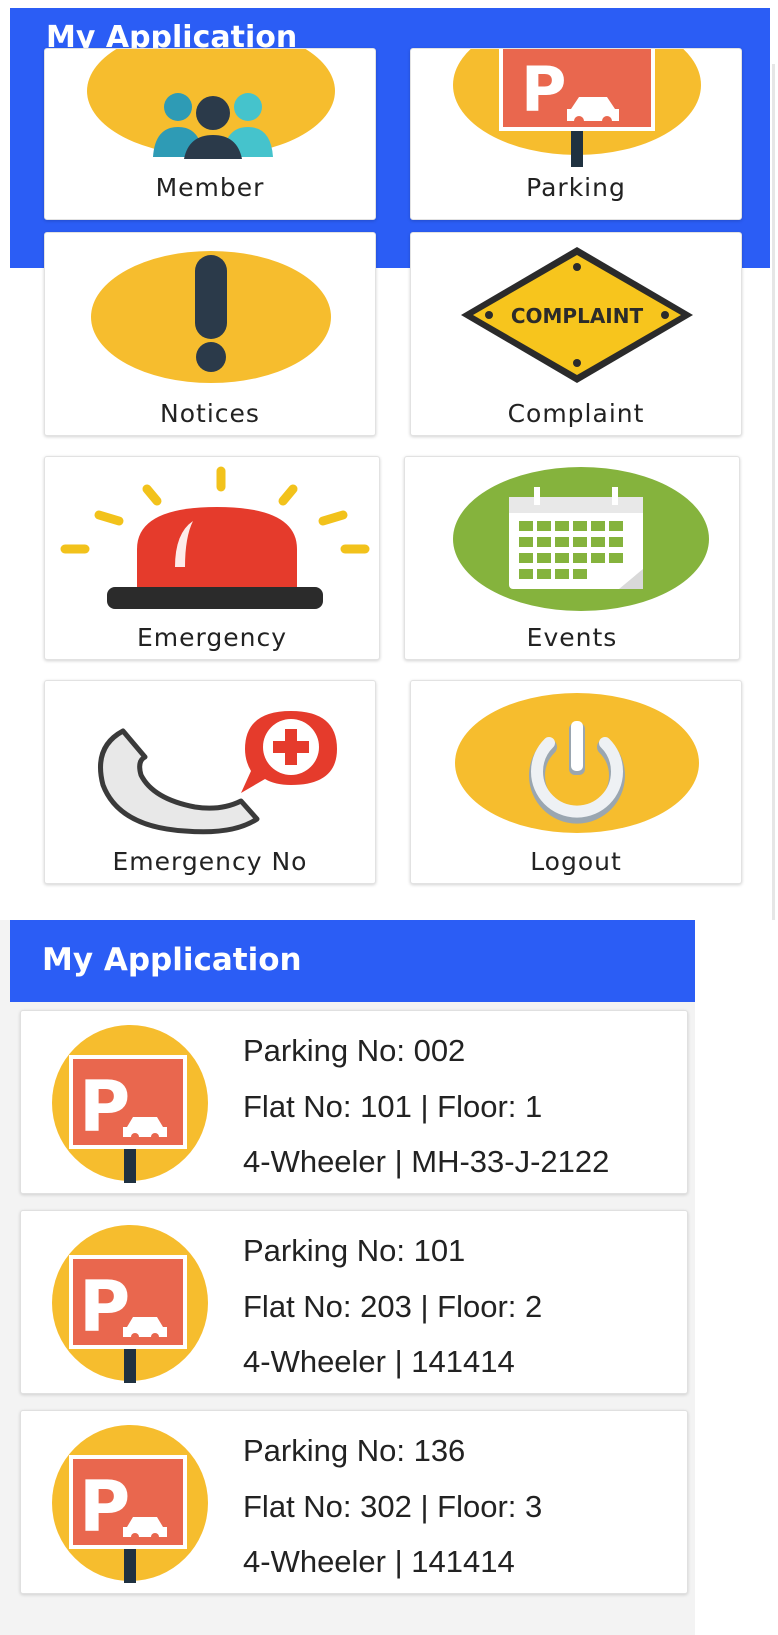 Image resolution: width=778 pixels, height=1635 pixels. What do you see at coordinates (210, 413) in the screenshot?
I see `tile-label-notices: Notices` at bounding box center [210, 413].